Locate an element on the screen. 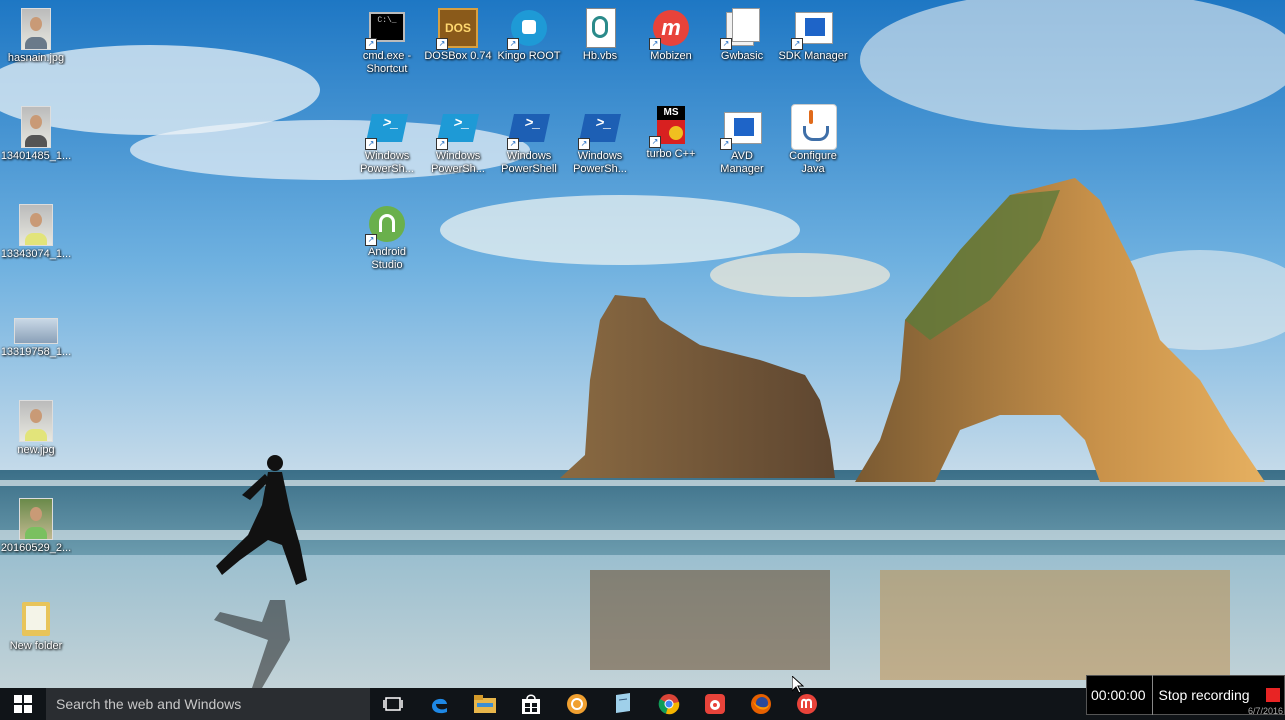  desktop-icon-kingo-root: ↗ Kingo ROOT is located at coordinates (529, 35).